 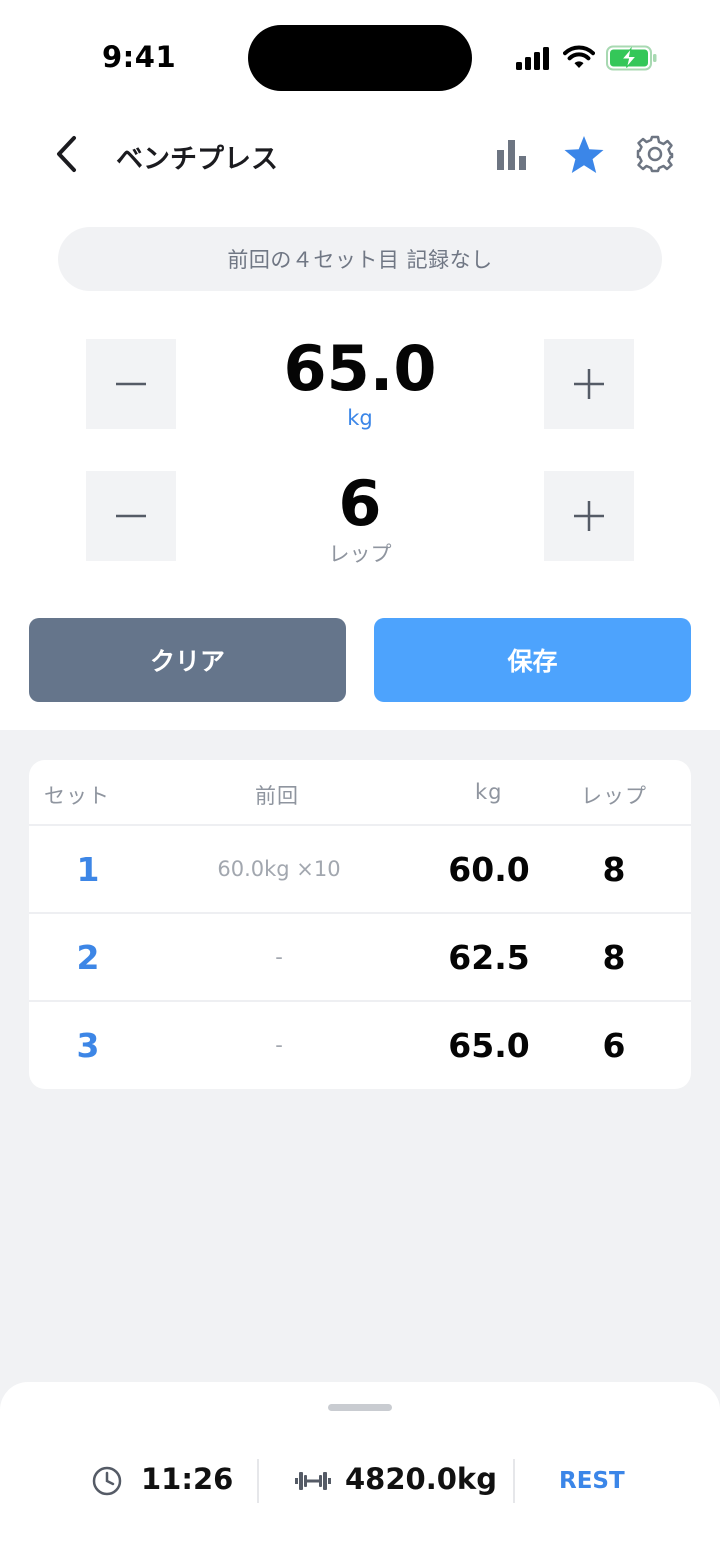 I want to click on clock-icon, so click(x=107, y=1481).